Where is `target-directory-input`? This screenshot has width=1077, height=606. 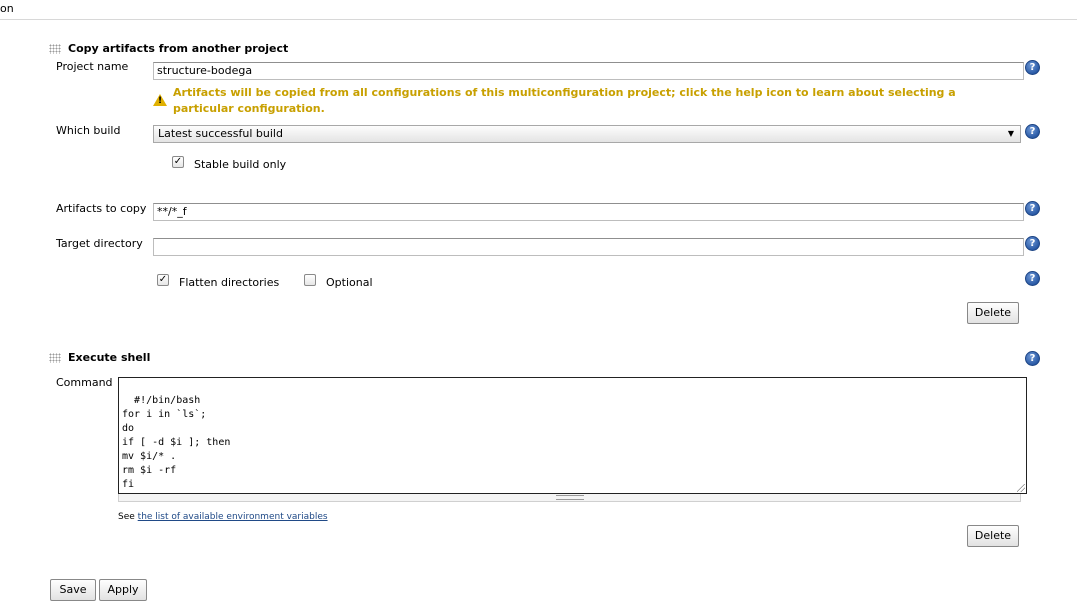
target-directory-input is located at coordinates (588, 247).